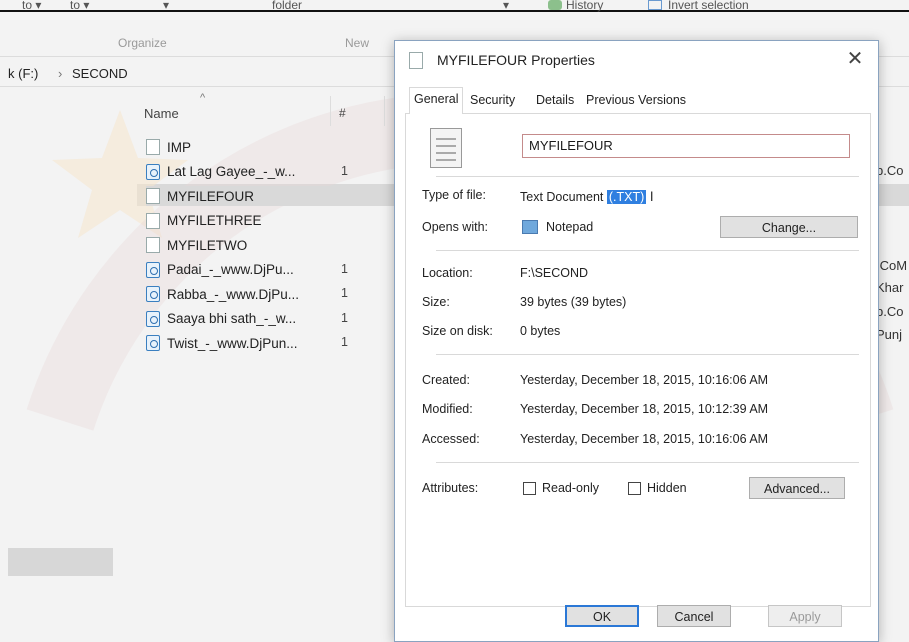 The image size is (909, 642). What do you see at coordinates (203, 98) in the screenshot?
I see `sort-ascending-icon: ^` at bounding box center [203, 98].